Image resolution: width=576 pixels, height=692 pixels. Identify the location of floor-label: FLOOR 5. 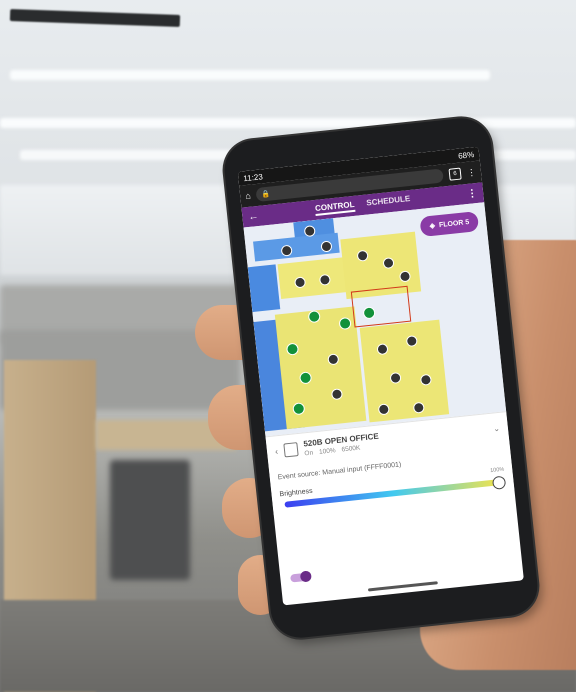
(454, 223).